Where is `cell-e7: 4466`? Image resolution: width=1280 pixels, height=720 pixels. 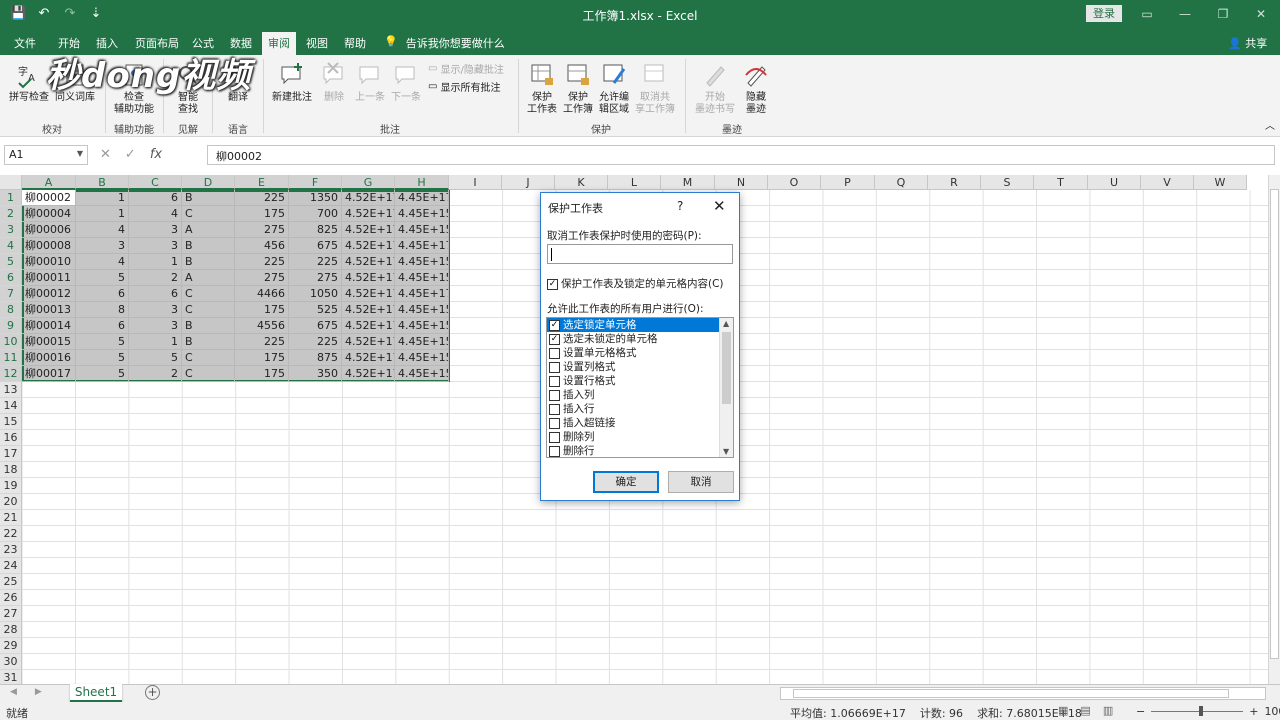
cell-e7: 4466 is located at coordinates (262, 294).